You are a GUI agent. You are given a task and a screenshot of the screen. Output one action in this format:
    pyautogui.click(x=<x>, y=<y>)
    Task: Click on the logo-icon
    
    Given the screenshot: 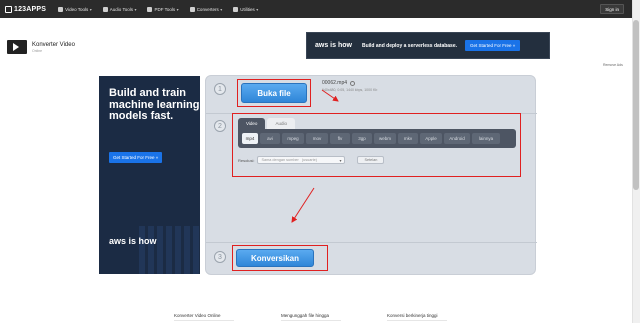 What is the action you would take?
    pyautogui.click(x=8, y=9)
    